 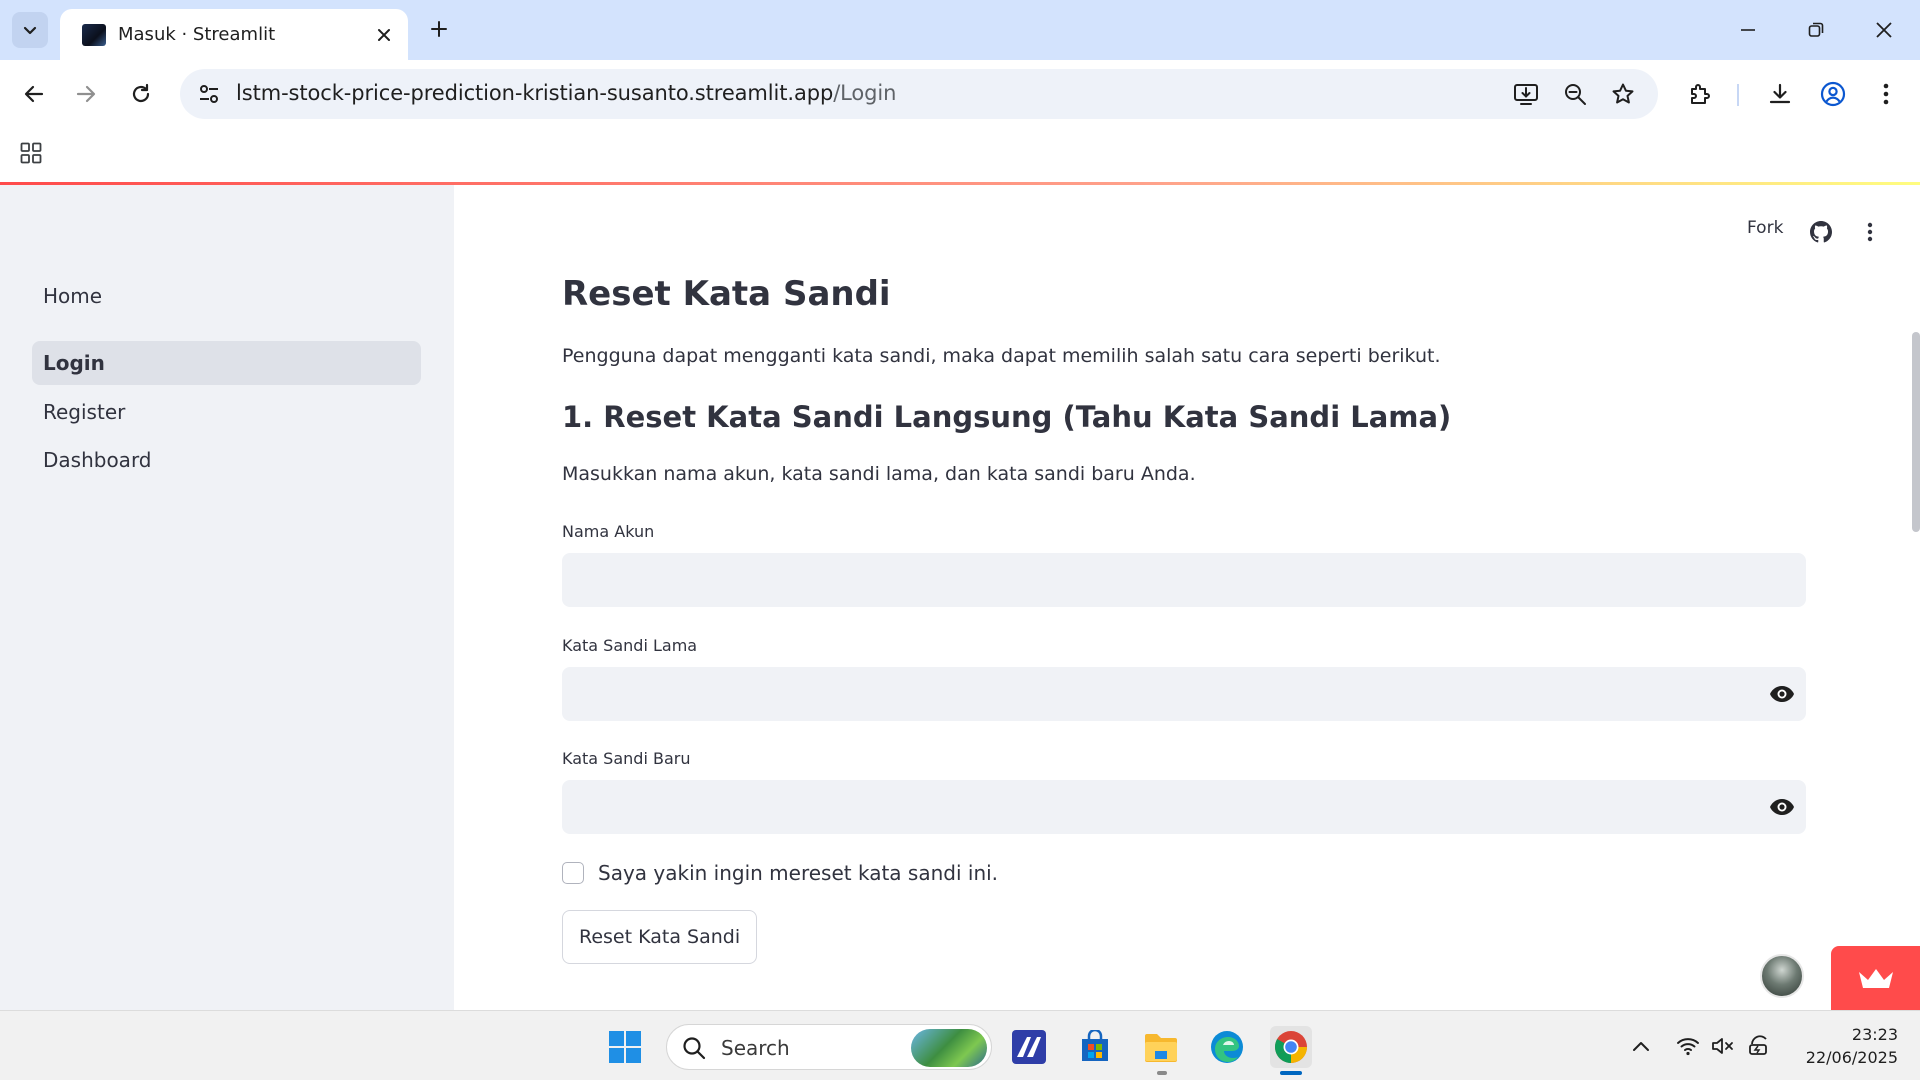 I want to click on browser-menu-button, so click(x=1886, y=94).